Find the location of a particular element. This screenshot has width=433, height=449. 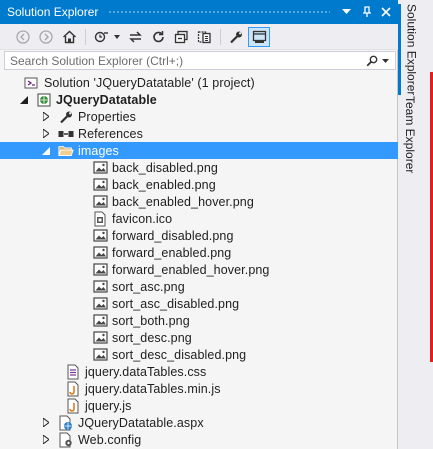

auto-hide-pin-icon is located at coordinates (366, 12).